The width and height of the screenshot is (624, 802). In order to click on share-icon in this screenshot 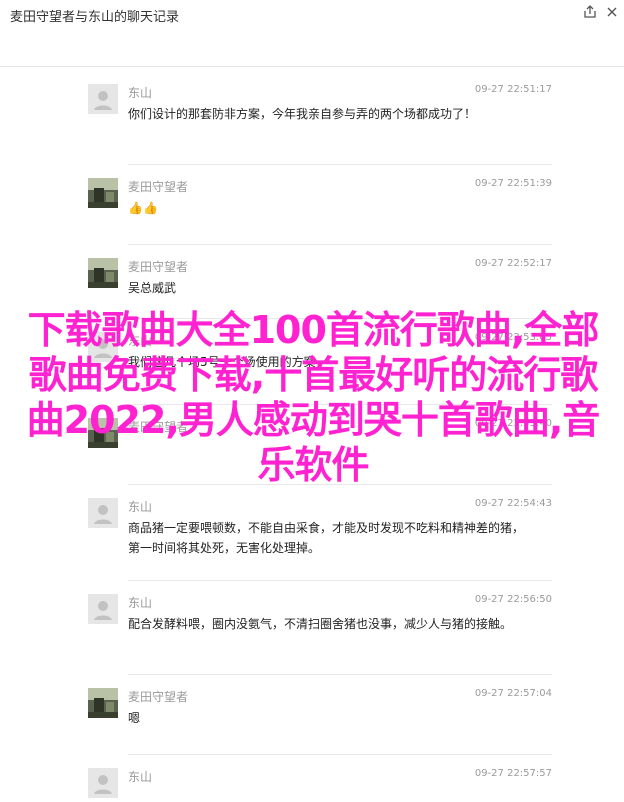, I will do `click(590, 12)`.